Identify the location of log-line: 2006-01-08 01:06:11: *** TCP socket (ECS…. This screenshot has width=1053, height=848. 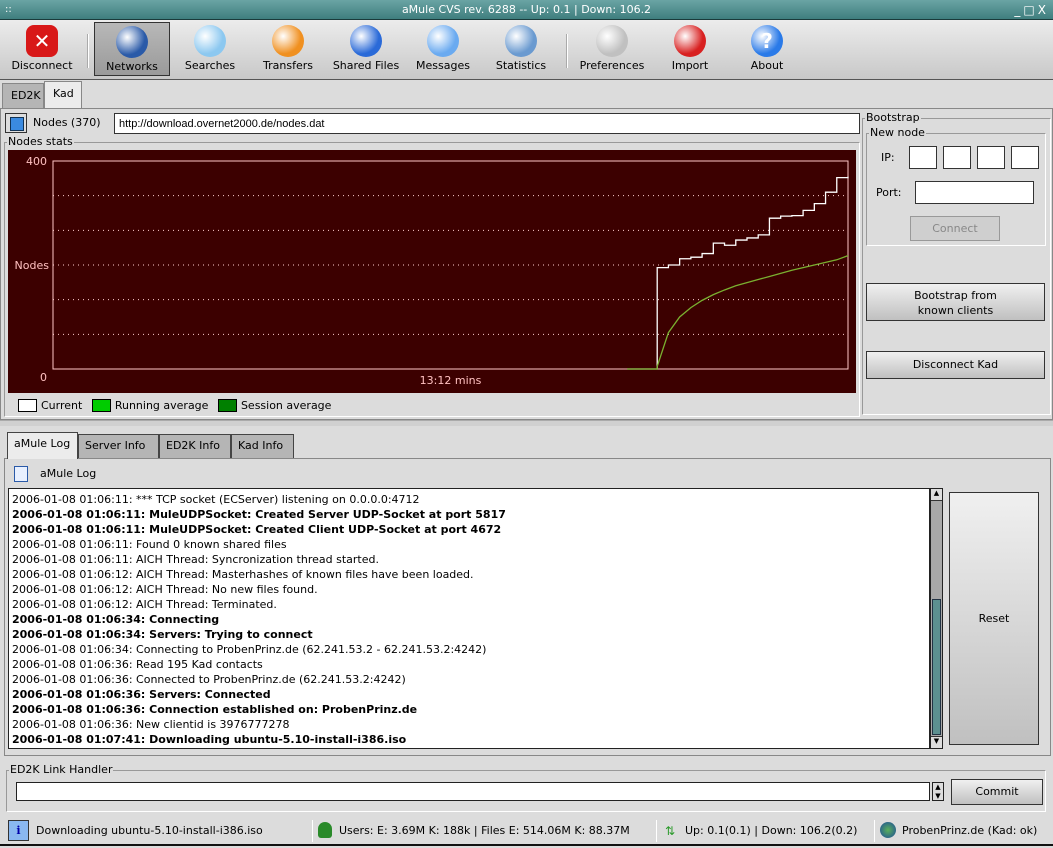
(216, 499).